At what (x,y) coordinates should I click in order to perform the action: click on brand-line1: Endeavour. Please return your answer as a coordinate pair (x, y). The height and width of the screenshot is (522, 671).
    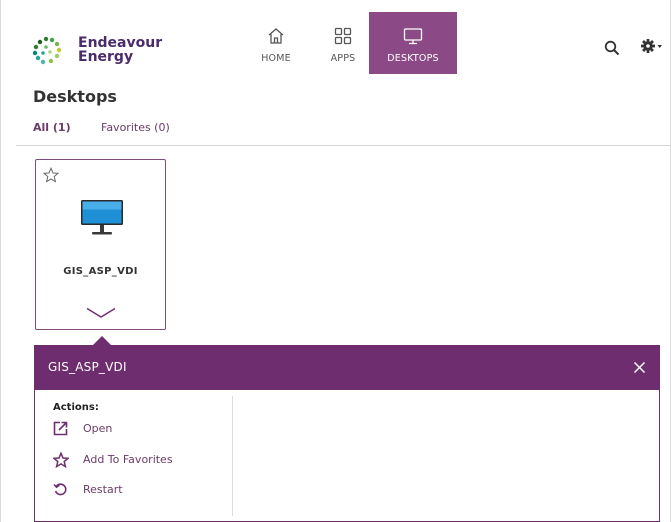
    Looking at the image, I should click on (120, 43).